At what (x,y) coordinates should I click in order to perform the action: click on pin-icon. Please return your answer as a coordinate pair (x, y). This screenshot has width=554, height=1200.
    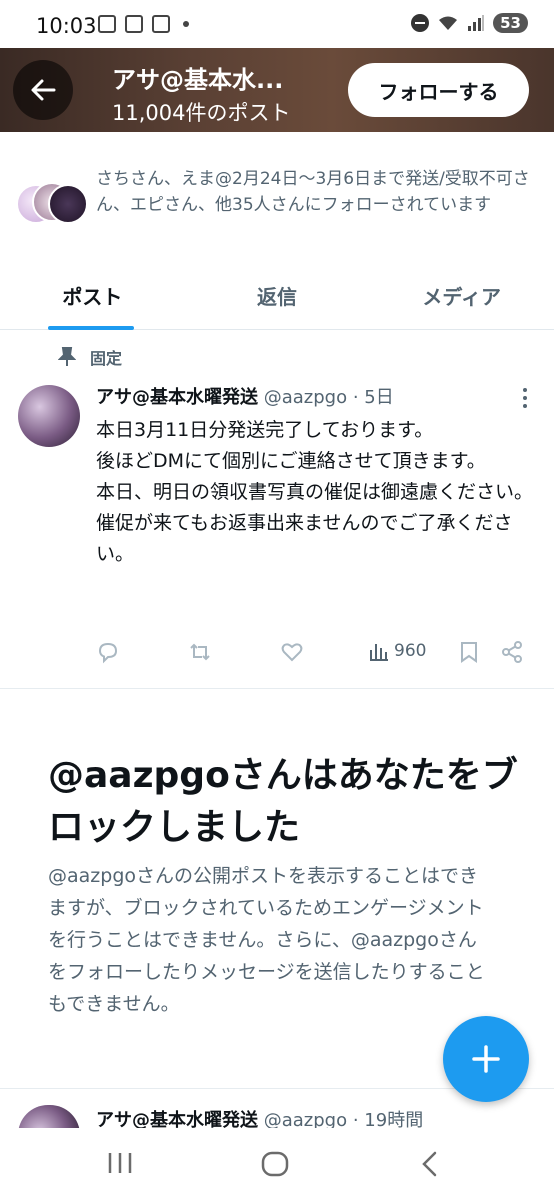
    Looking at the image, I should click on (67, 356).